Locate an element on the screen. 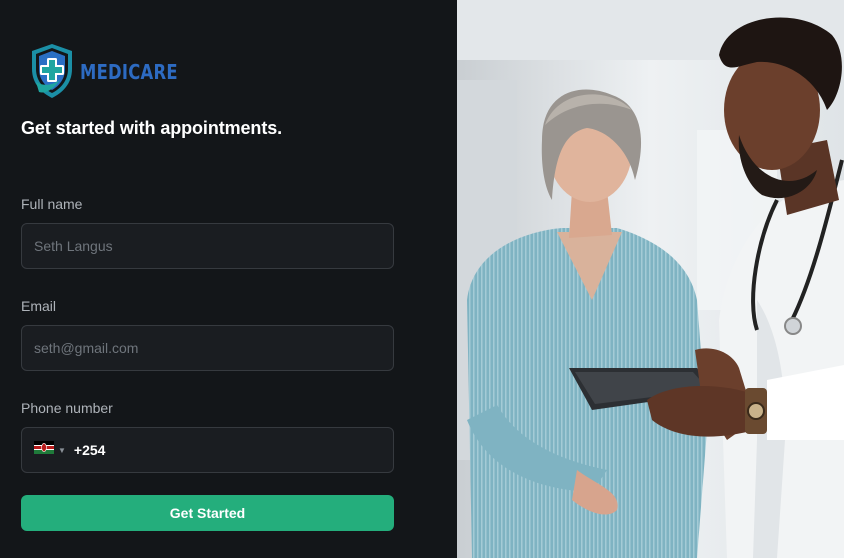 The width and height of the screenshot is (844, 558). shield-cross-icon is located at coordinates (52, 71).